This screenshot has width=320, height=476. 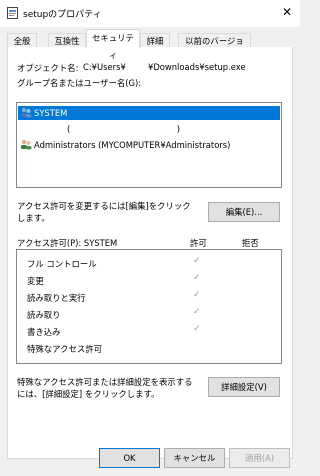 I want to click on window-title: setupのプロパティ, so click(x=62, y=15).